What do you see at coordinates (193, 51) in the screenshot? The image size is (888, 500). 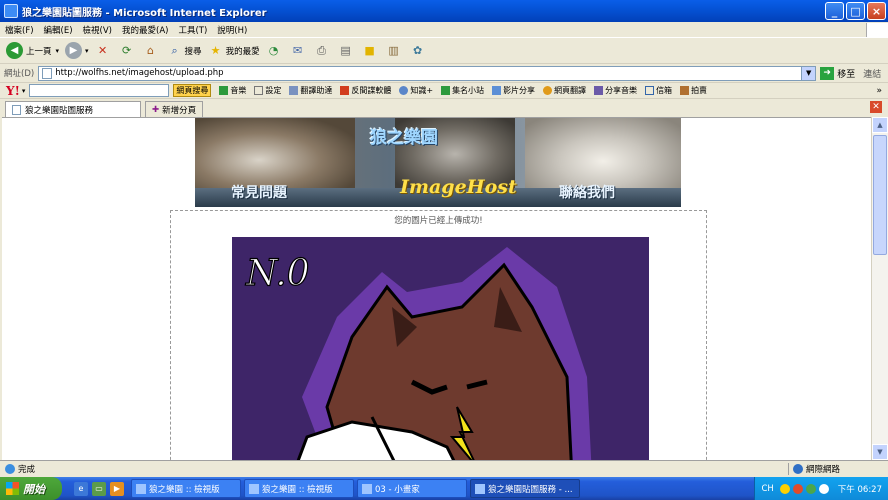 I see `search-label: 搜尋` at bounding box center [193, 51].